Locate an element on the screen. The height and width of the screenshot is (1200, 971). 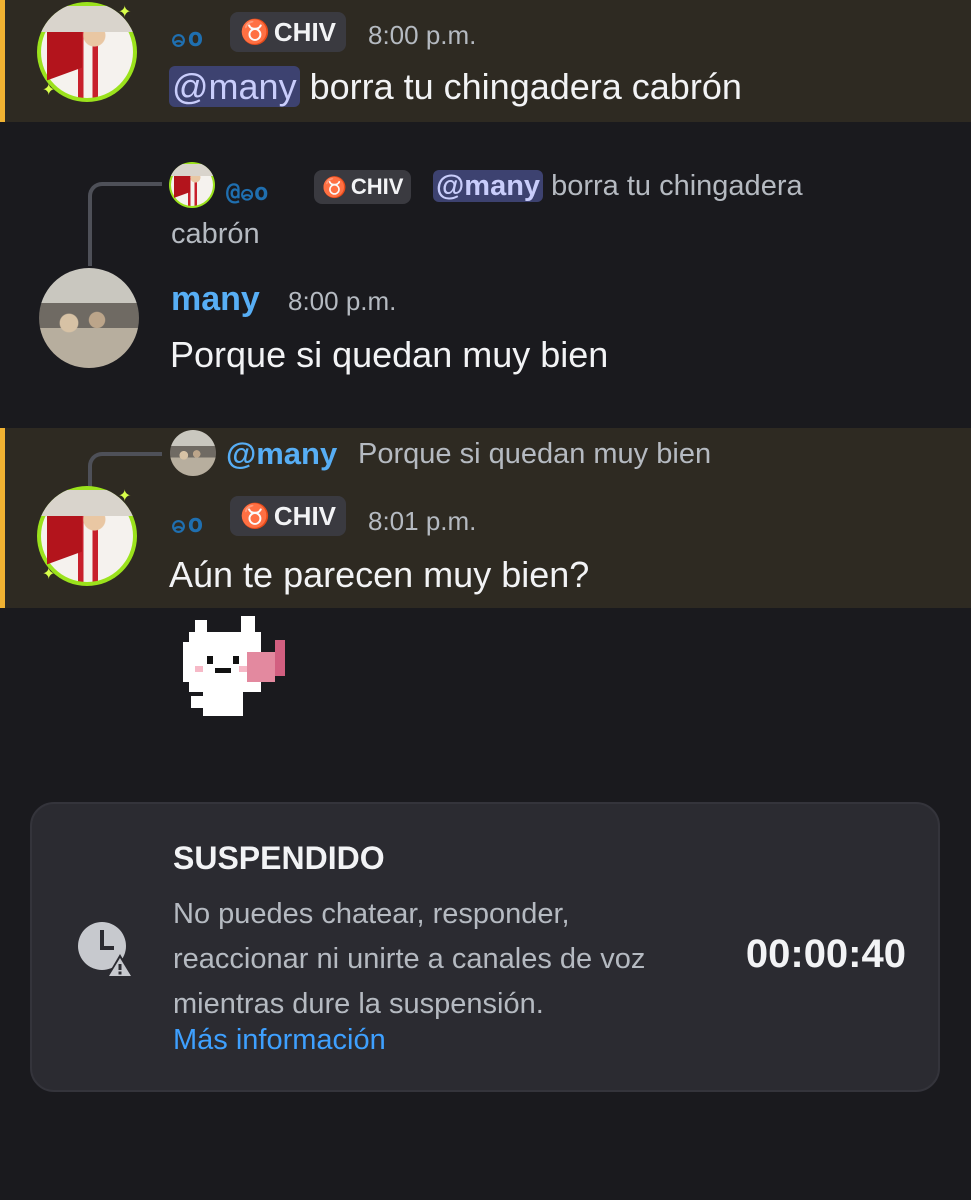
message-content: @many borra tu chingadera cabrón is located at coordinates (455, 87).